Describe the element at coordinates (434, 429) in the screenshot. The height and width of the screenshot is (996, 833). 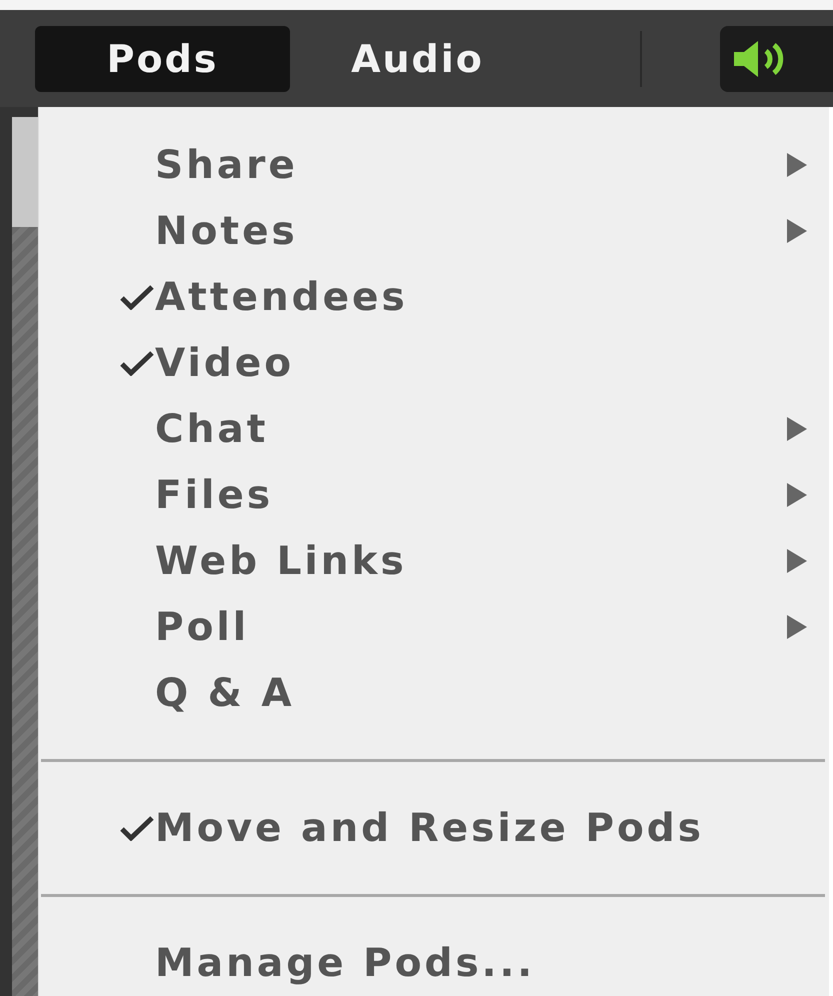
I see `menu-item: Chat` at that location.